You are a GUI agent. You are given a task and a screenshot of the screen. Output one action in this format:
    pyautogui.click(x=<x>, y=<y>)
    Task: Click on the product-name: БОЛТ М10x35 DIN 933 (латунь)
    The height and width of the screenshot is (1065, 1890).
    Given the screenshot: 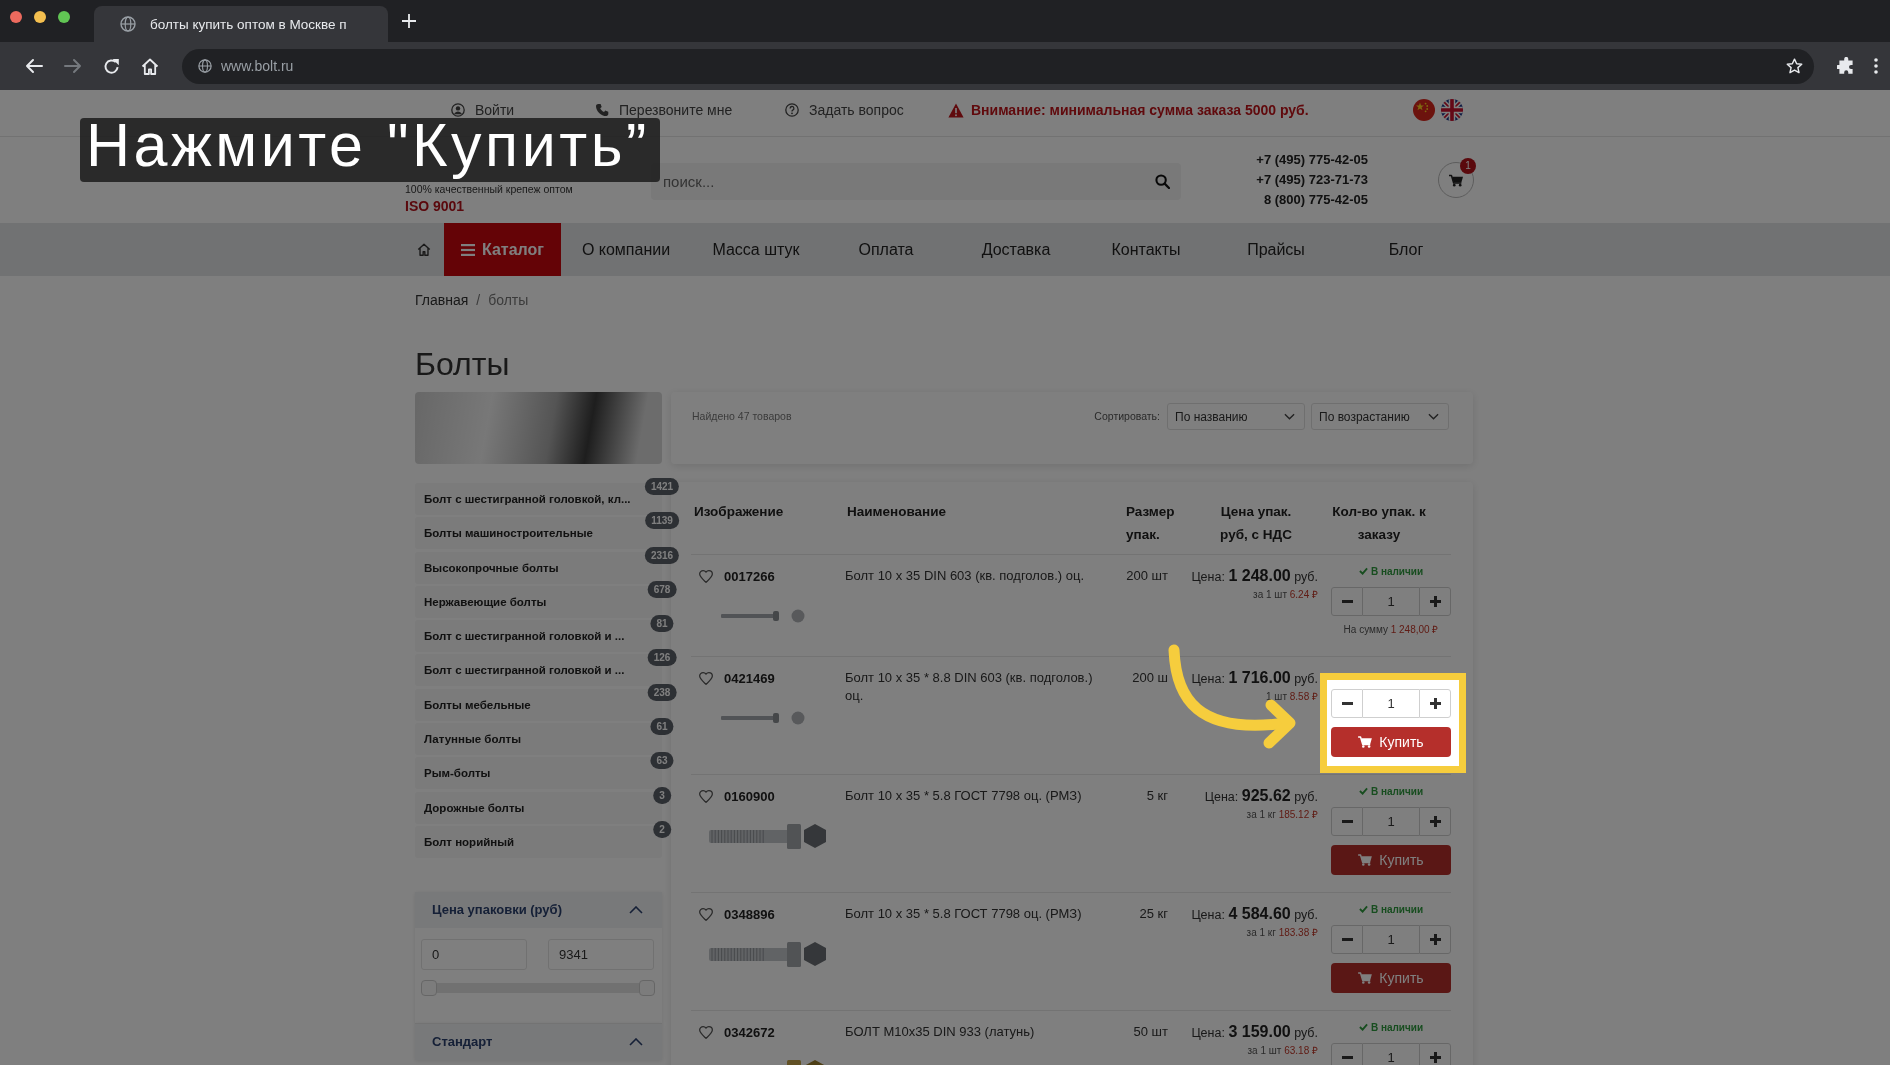 What is the action you would take?
    pyautogui.click(x=940, y=1032)
    